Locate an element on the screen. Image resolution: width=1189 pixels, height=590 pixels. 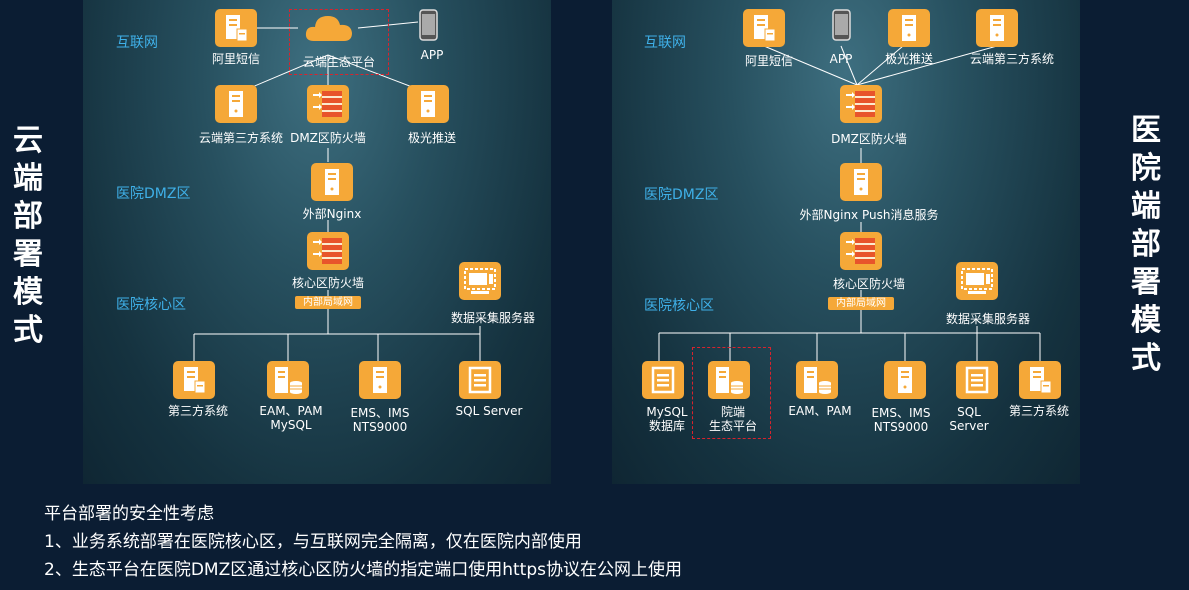
mysql-database-label: MySQL 数据库 is located at coordinates (667, 419).